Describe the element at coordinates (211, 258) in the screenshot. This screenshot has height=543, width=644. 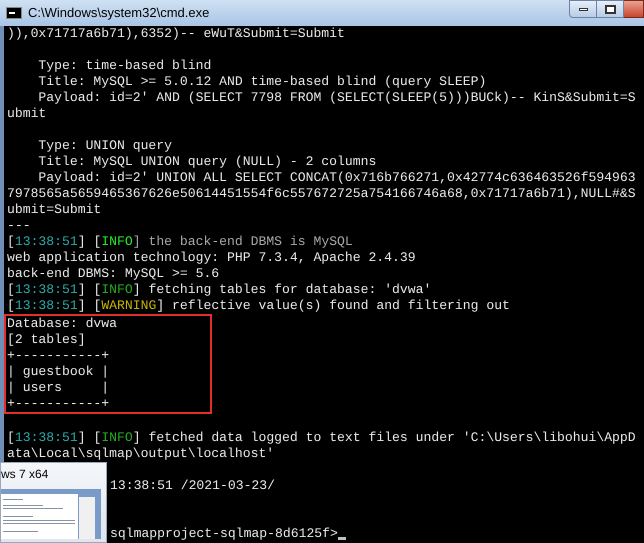
I see `console-text: web application technology: PHP 7.3.4, Apache 2.4.39` at that location.